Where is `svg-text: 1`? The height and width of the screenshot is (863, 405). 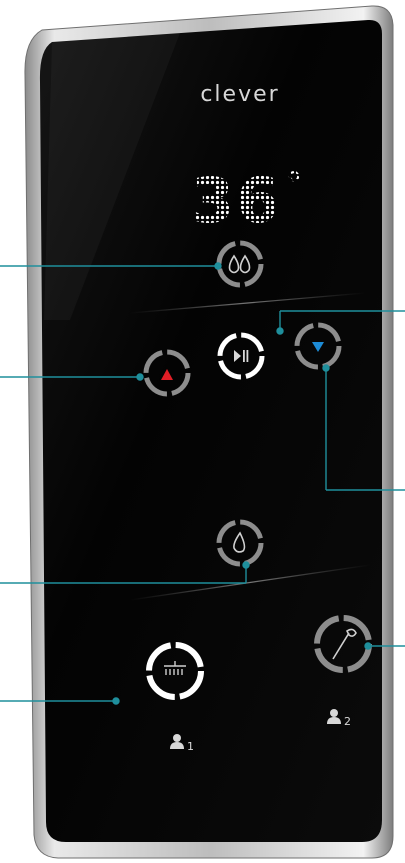
svg-text: 1 is located at coordinates (190, 746).